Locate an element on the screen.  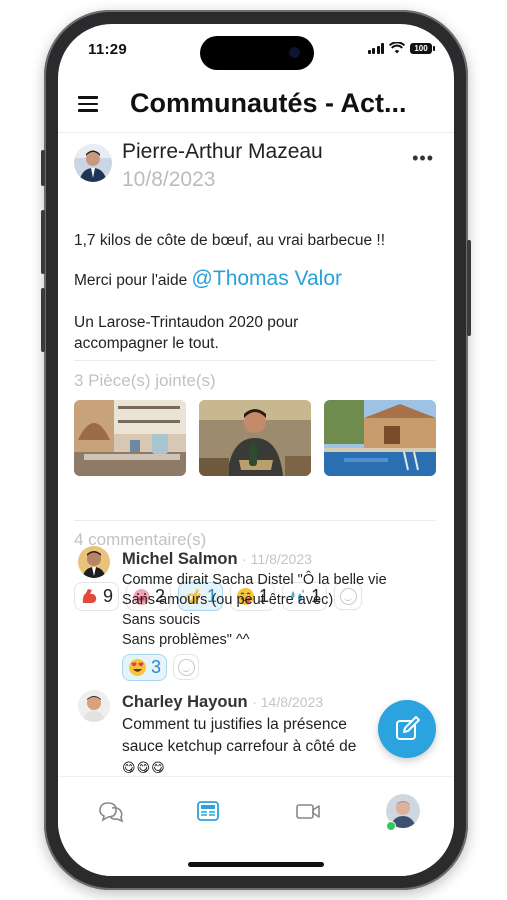
post-text-line: accompagner le tout. is located at coordinates (146, 343).